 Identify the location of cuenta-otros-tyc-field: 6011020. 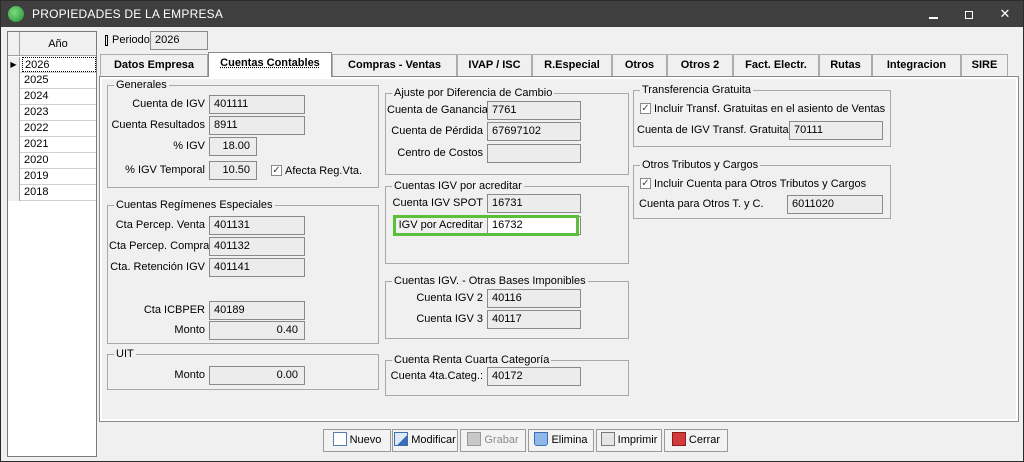
(835, 204).